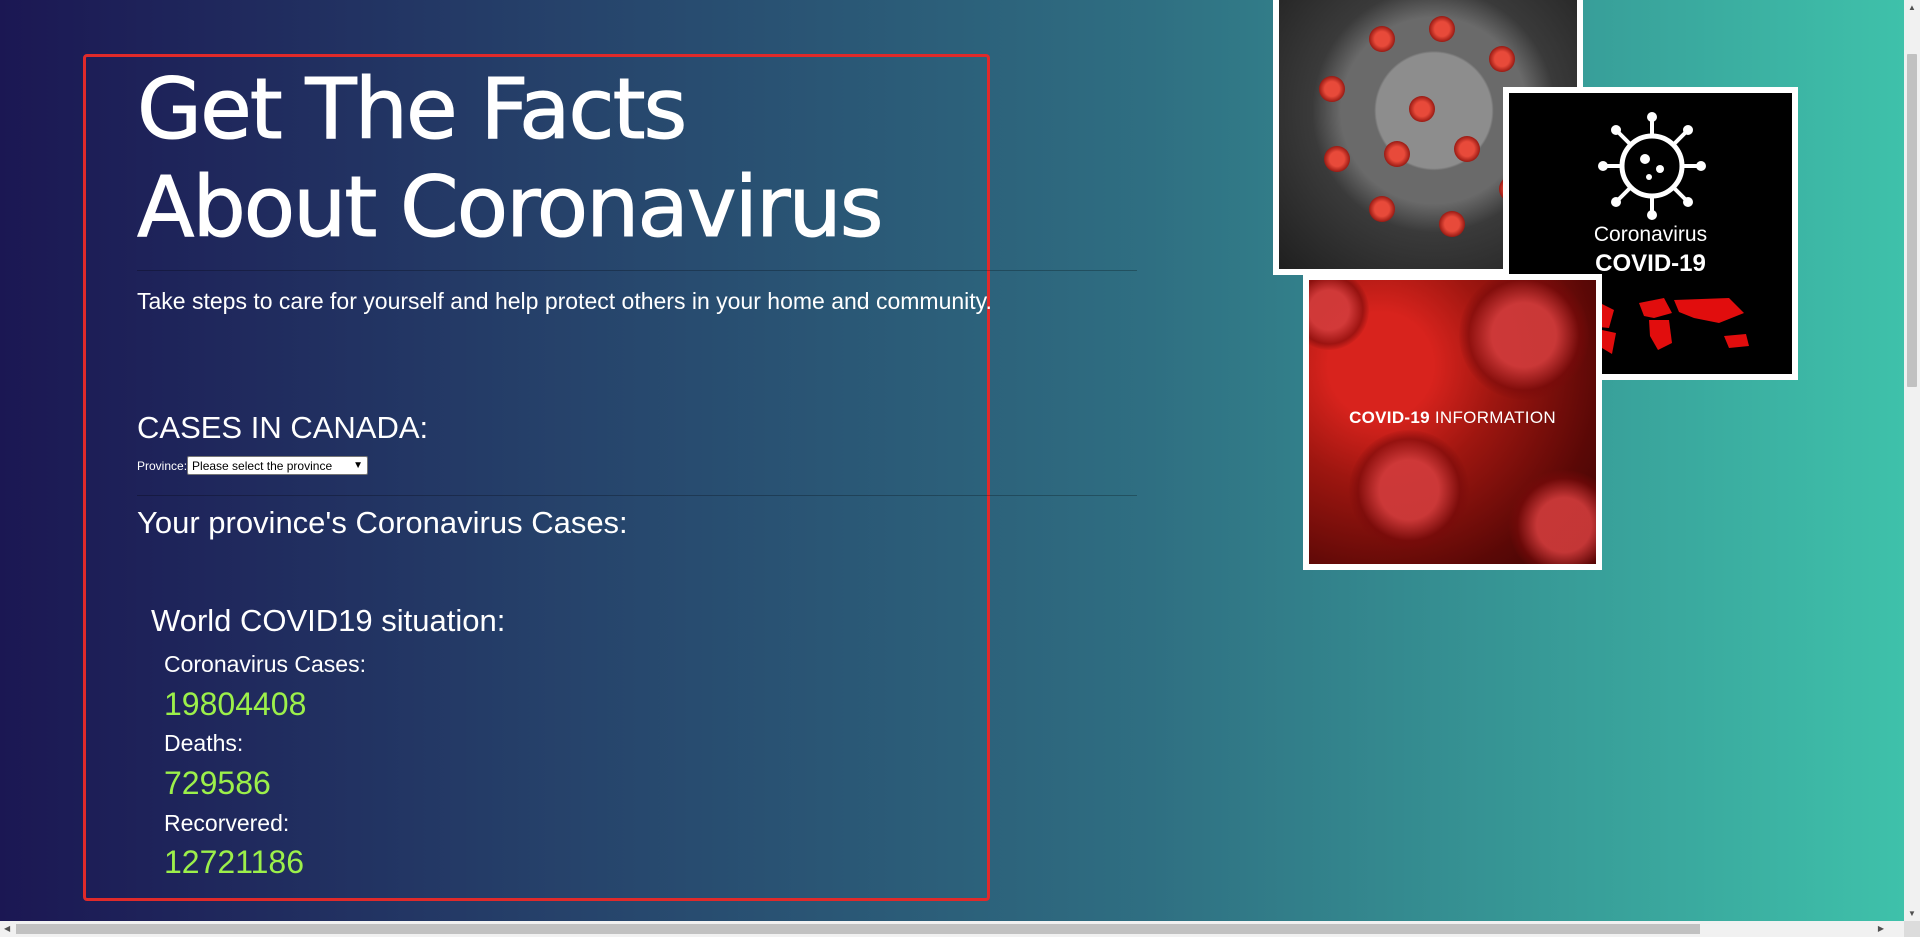 The image size is (1920, 937). What do you see at coordinates (7, 928) in the screenshot?
I see `scroll-left-icon: ◀` at bounding box center [7, 928].